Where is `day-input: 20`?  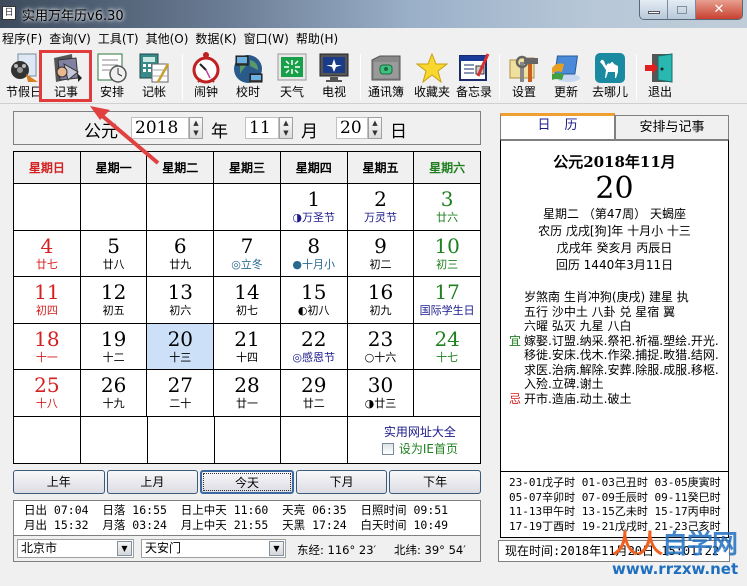 day-input: 20 is located at coordinates (352, 128).